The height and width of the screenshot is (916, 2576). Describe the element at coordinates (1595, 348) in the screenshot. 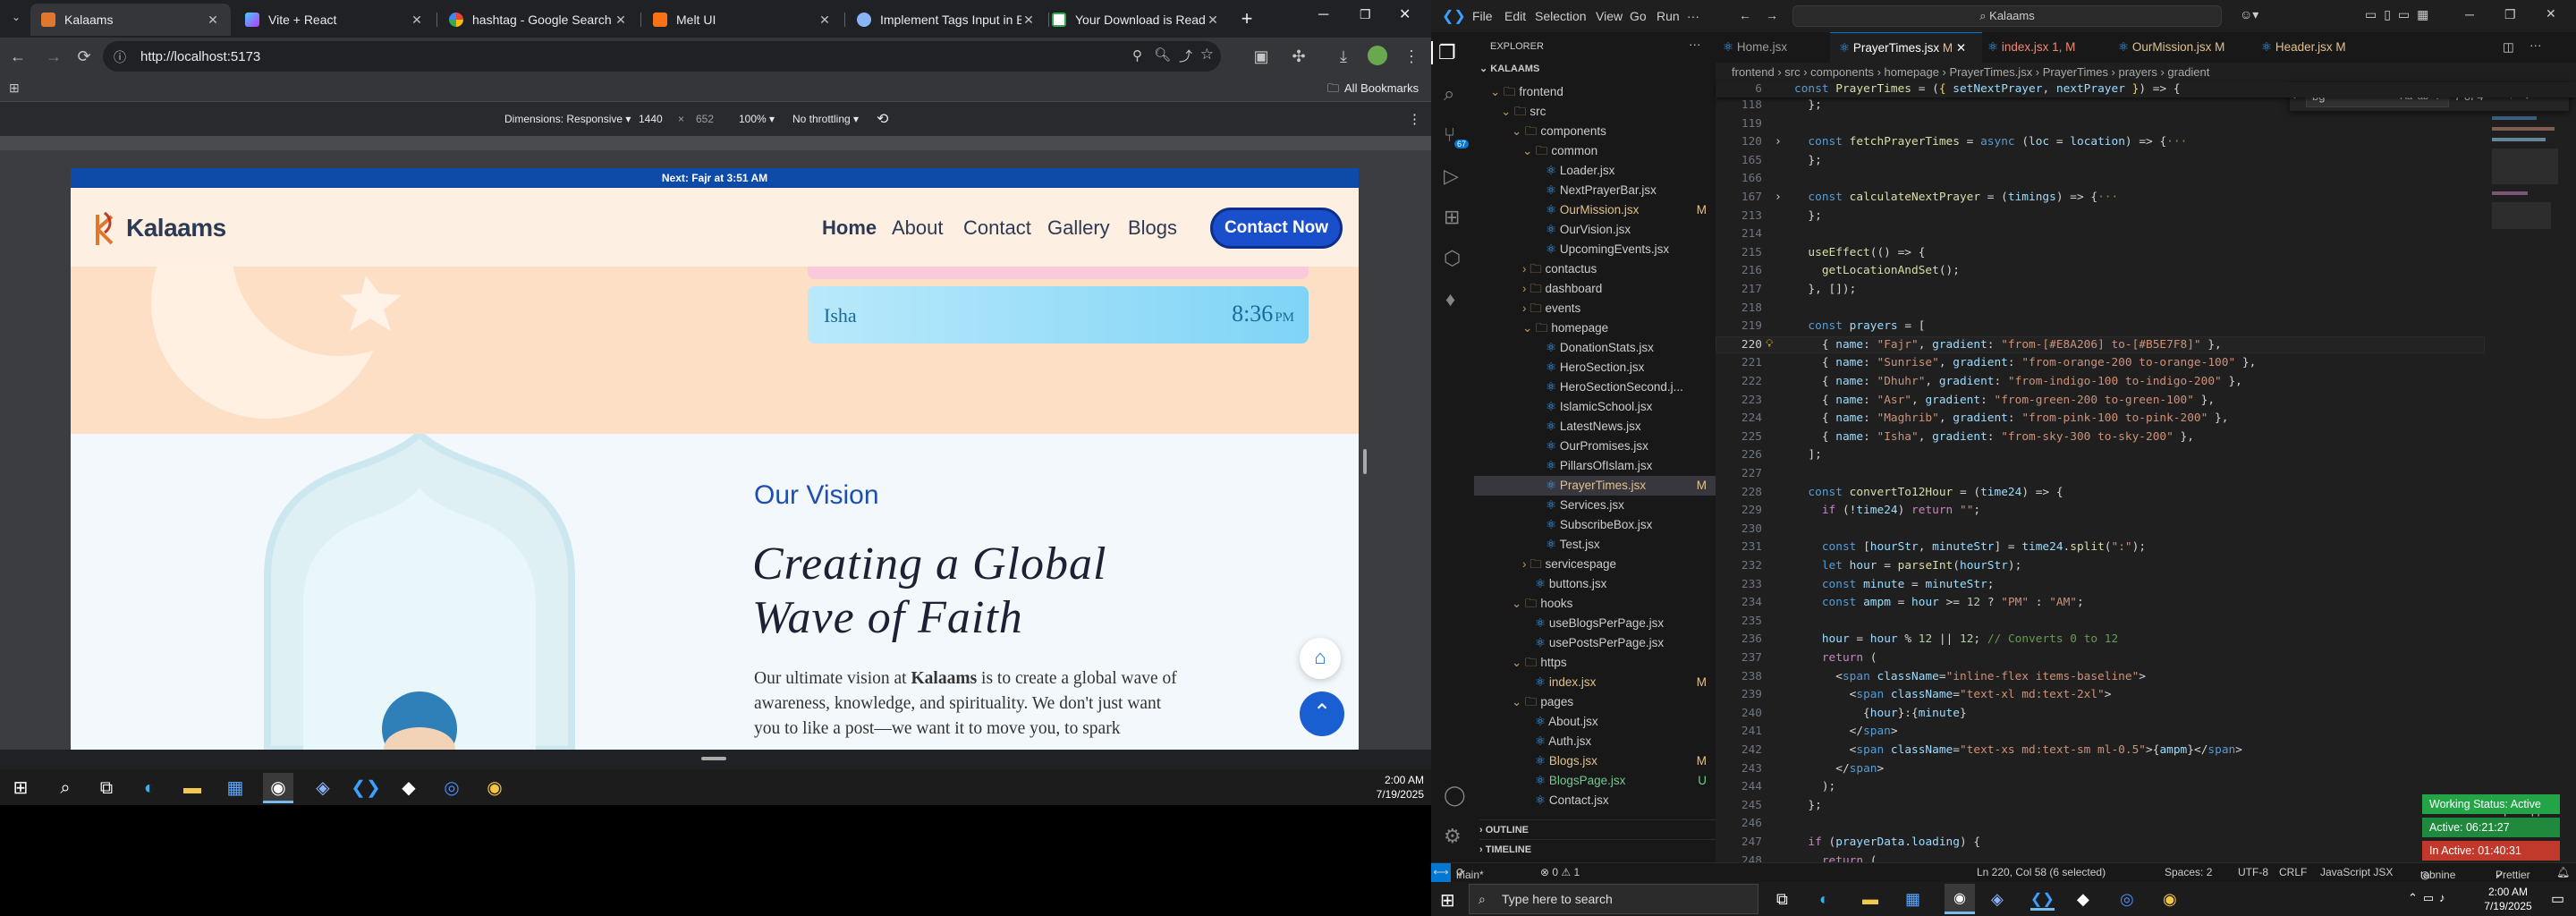

I see `tree-item: ⚛ DonationStats.jsx` at that location.